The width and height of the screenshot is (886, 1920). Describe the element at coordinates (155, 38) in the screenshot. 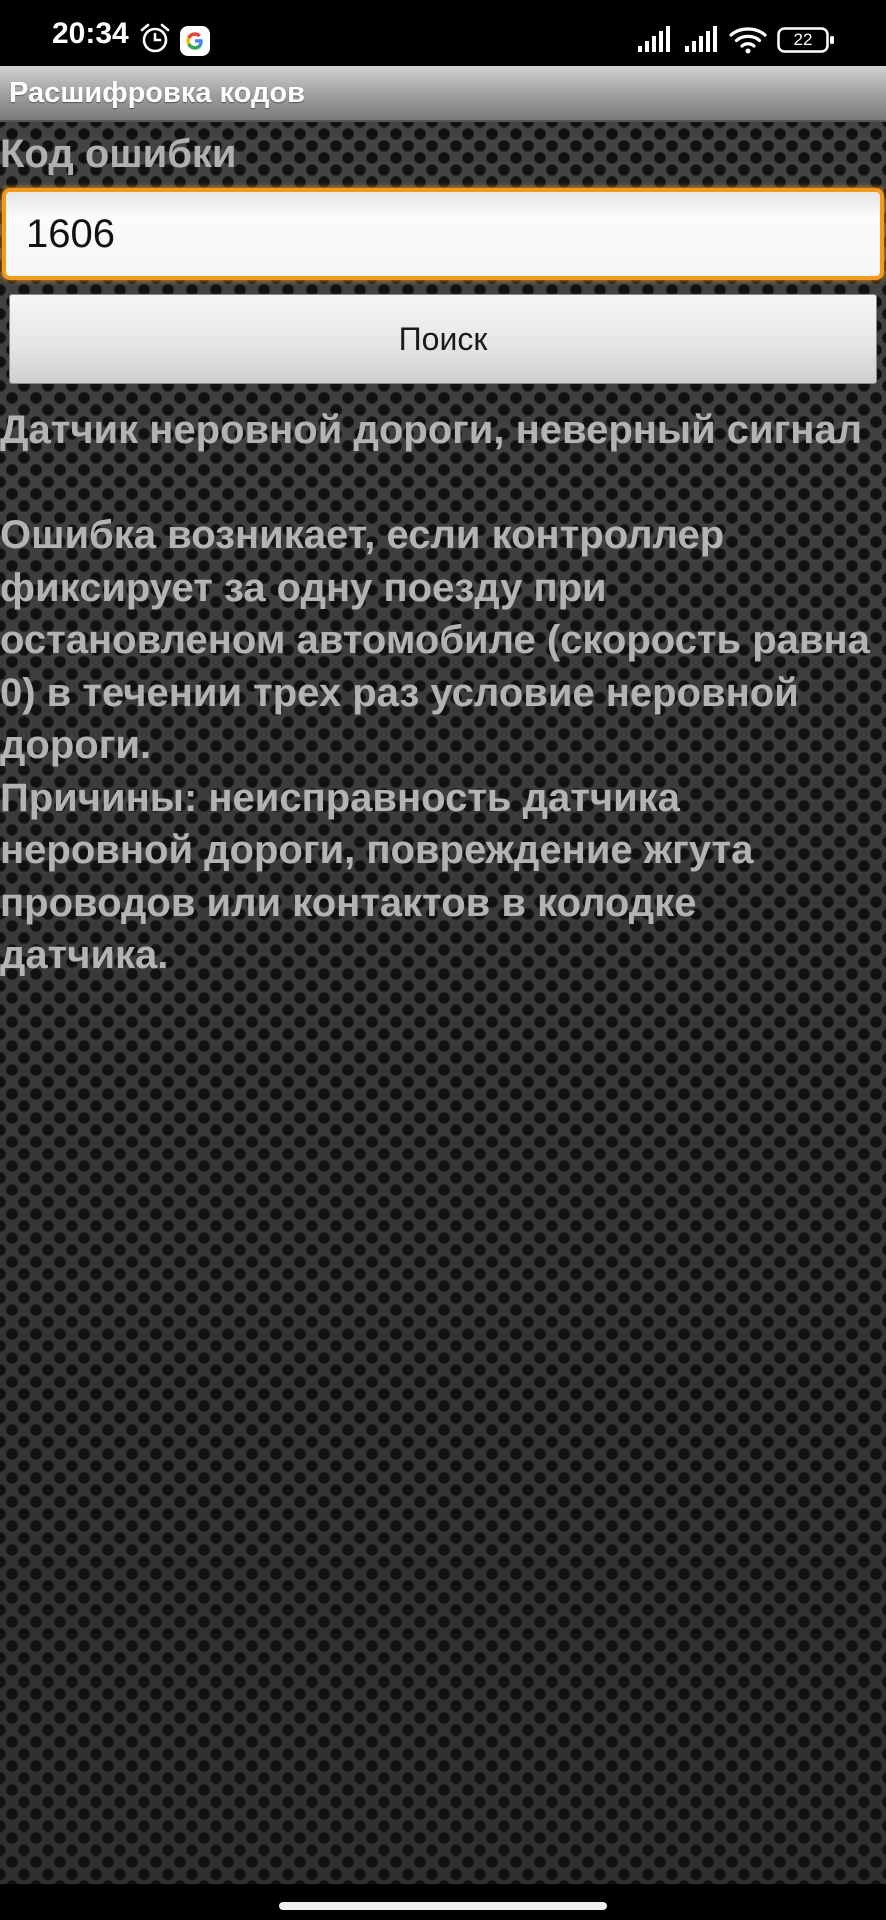

I see `alarm-icon` at that location.